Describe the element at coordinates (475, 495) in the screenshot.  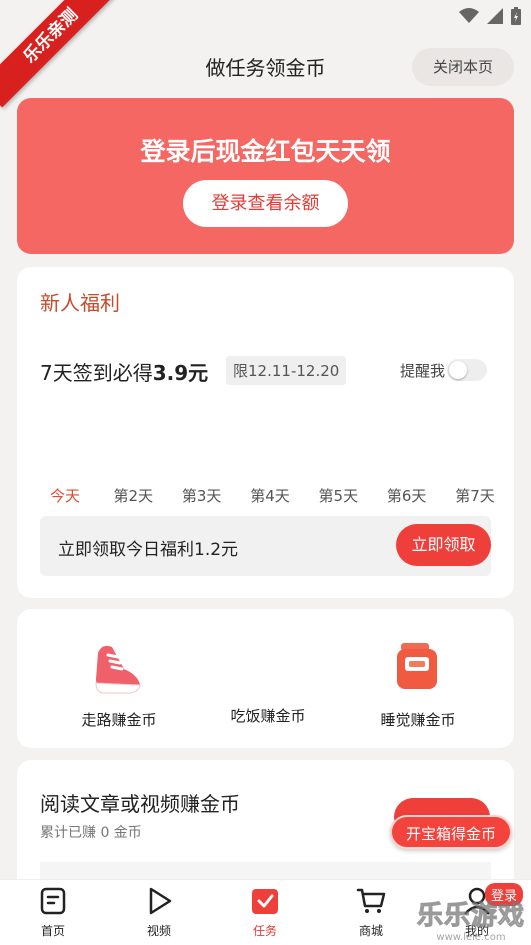
I see `day-7: 第7天` at that location.